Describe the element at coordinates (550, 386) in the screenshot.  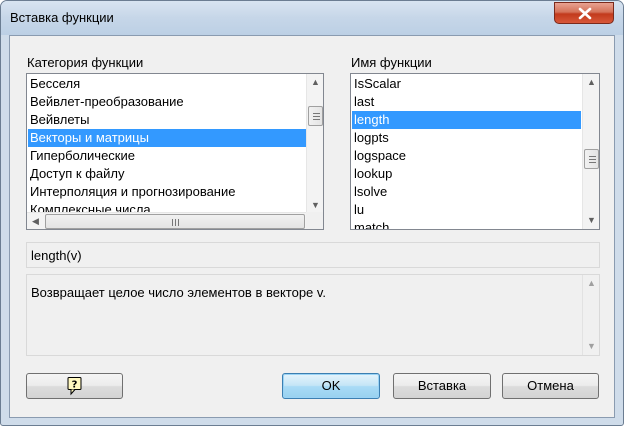
I see `cancel-button: Отмена` at that location.